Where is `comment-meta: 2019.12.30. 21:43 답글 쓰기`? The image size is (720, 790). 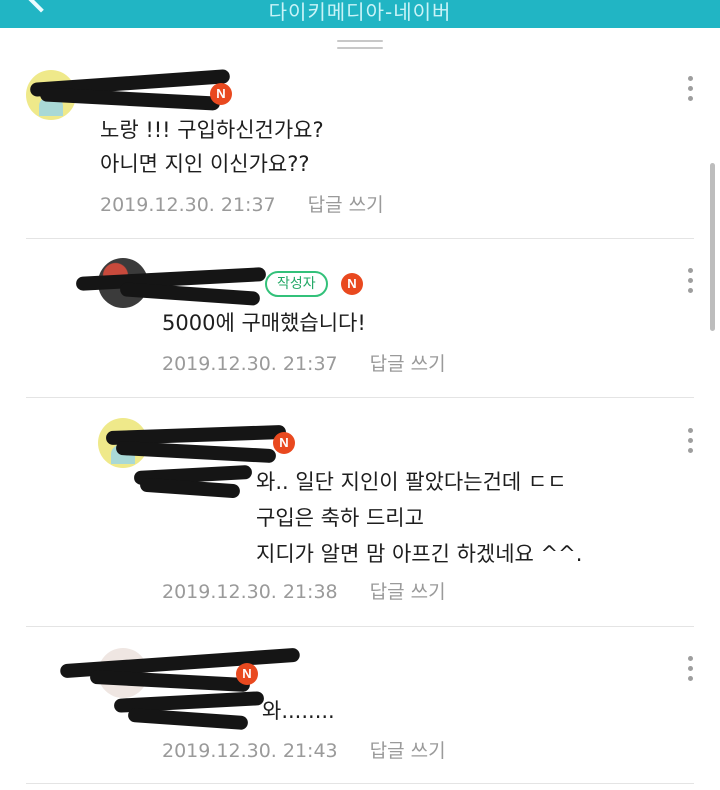
comment-meta: 2019.12.30. 21:43 답글 쓰기 is located at coordinates (304, 749).